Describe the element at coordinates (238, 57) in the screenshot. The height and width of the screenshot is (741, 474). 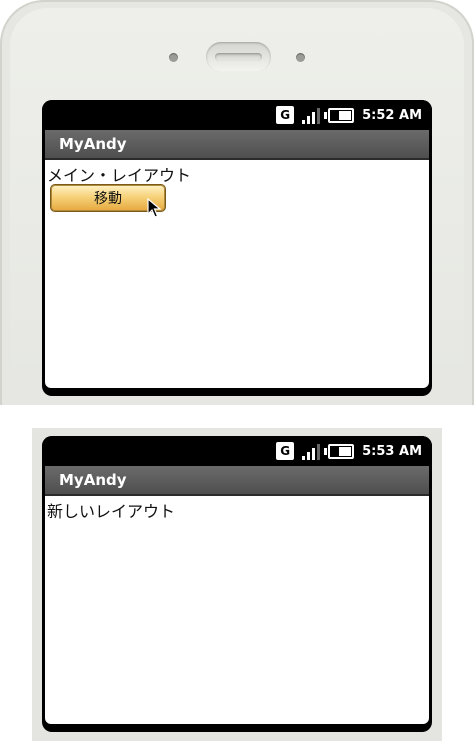
I see `earpiece-speaker` at that location.